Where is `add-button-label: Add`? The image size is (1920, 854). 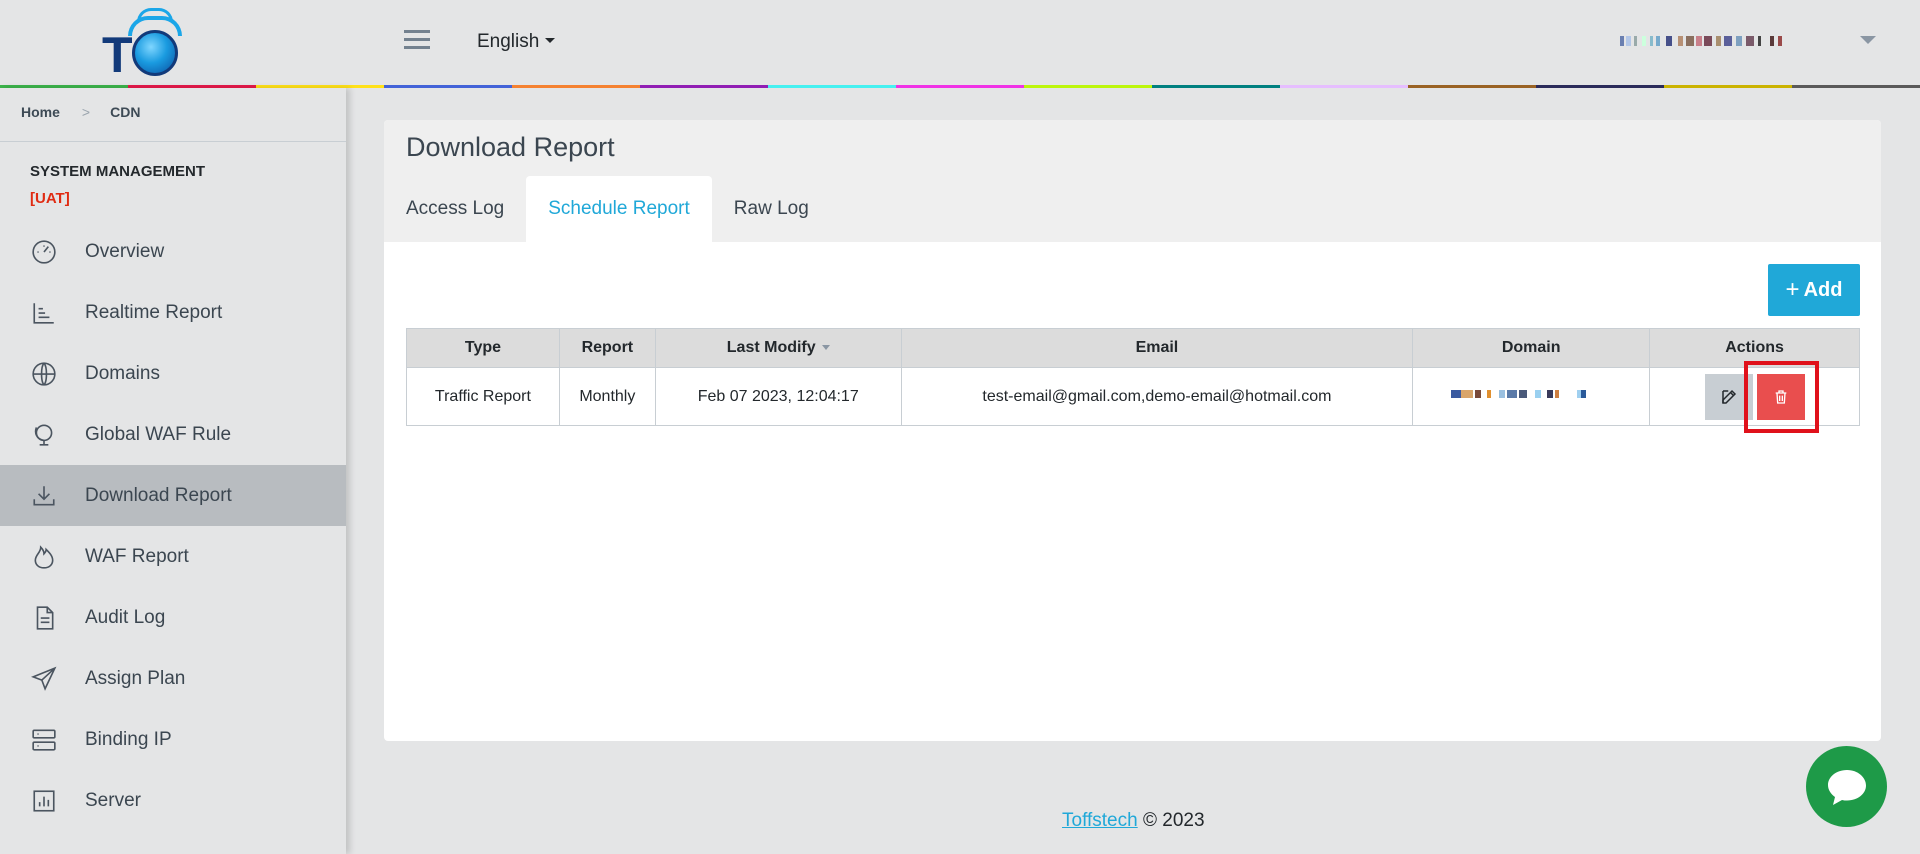
add-button-label: Add is located at coordinates (1823, 289).